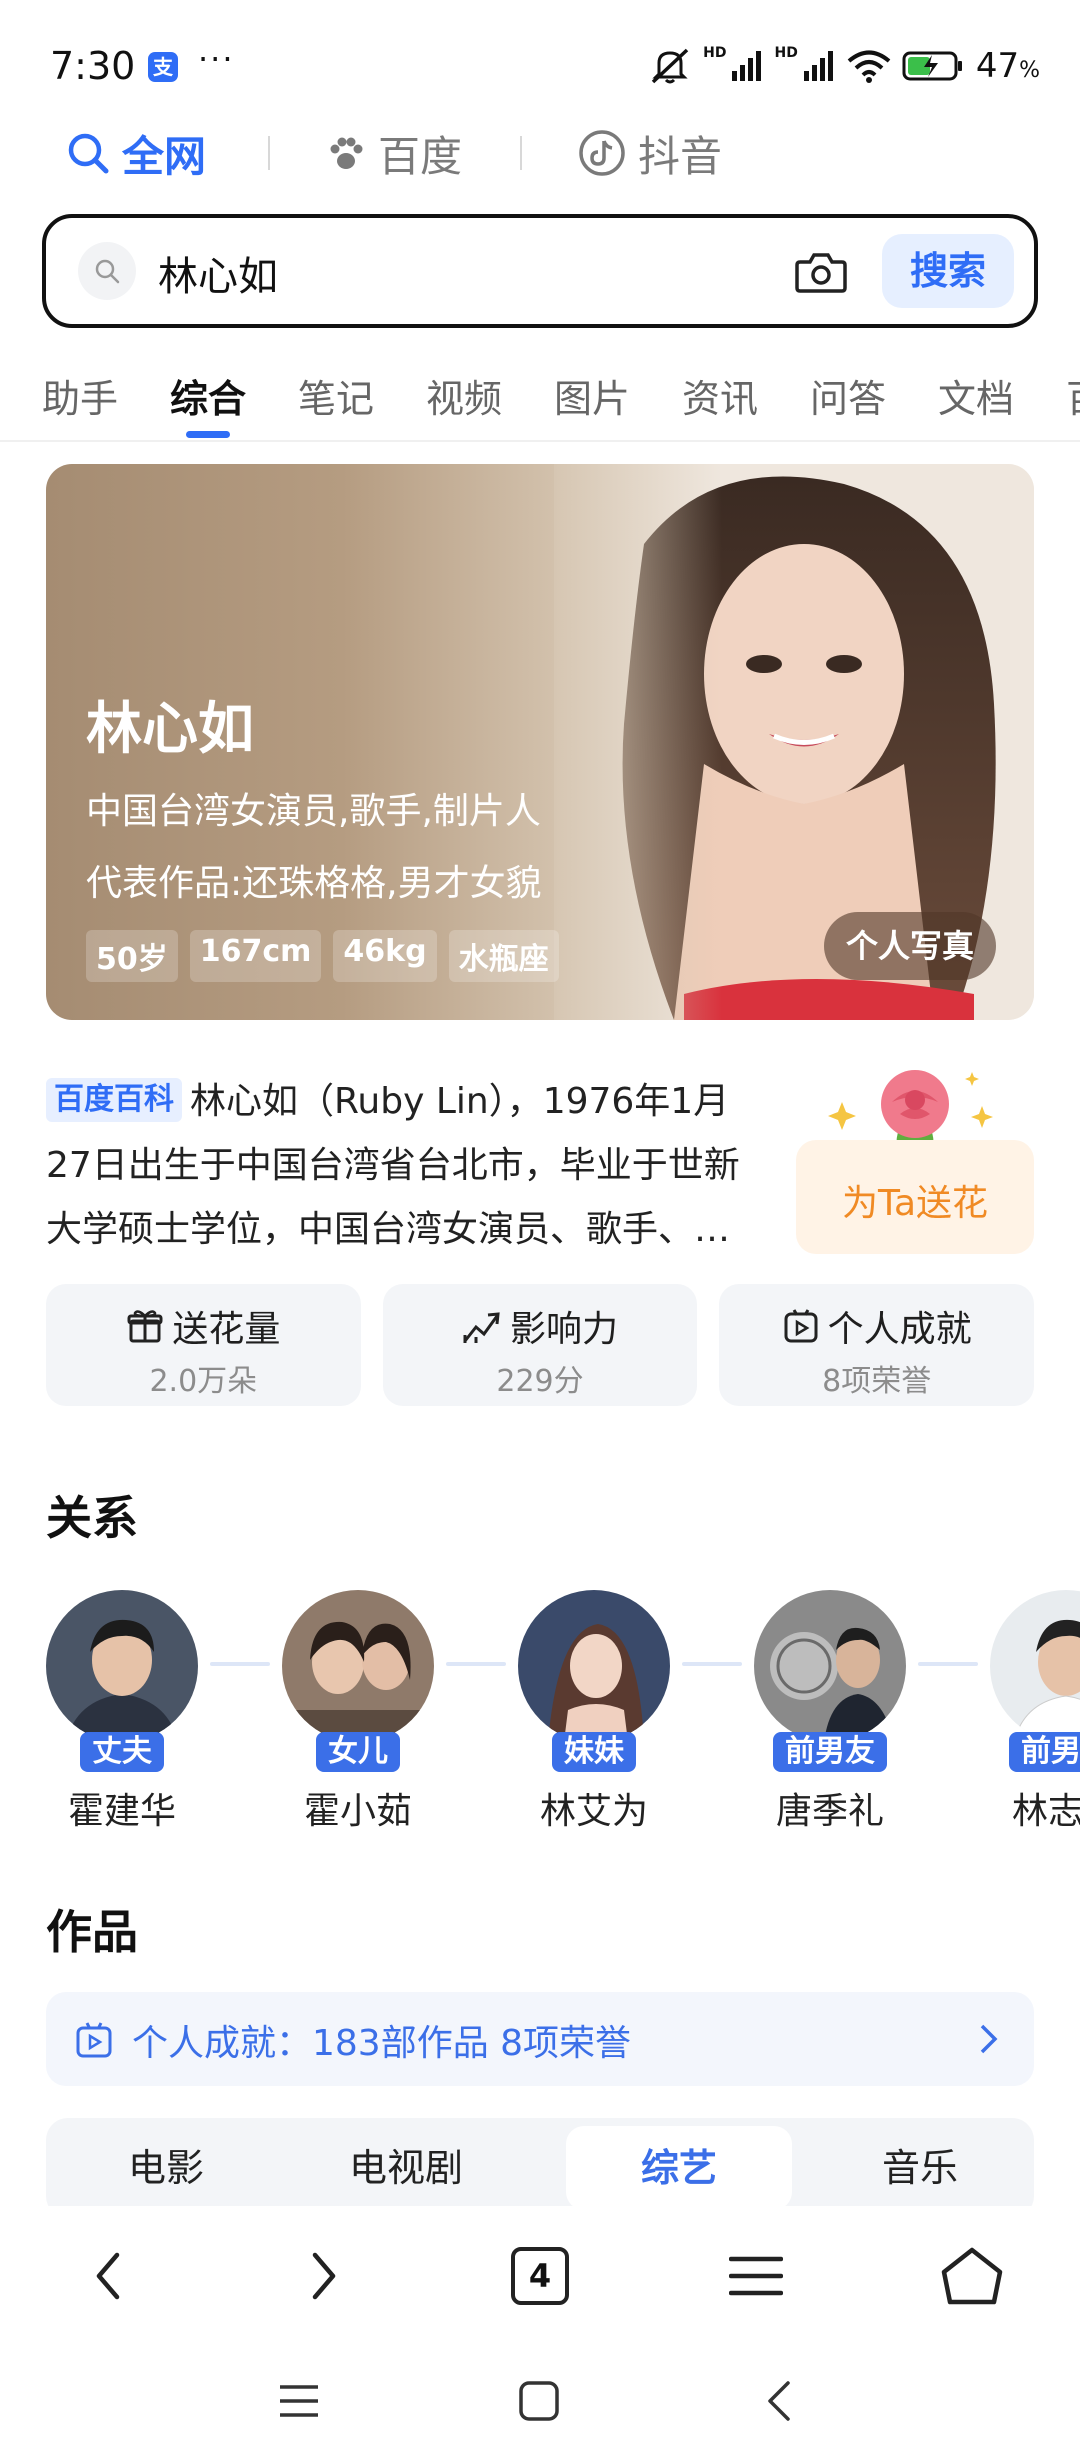 The width and height of the screenshot is (1080, 2460). Describe the element at coordinates (564, 1329) in the screenshot. I see `stat-title: 影响力` at that location.